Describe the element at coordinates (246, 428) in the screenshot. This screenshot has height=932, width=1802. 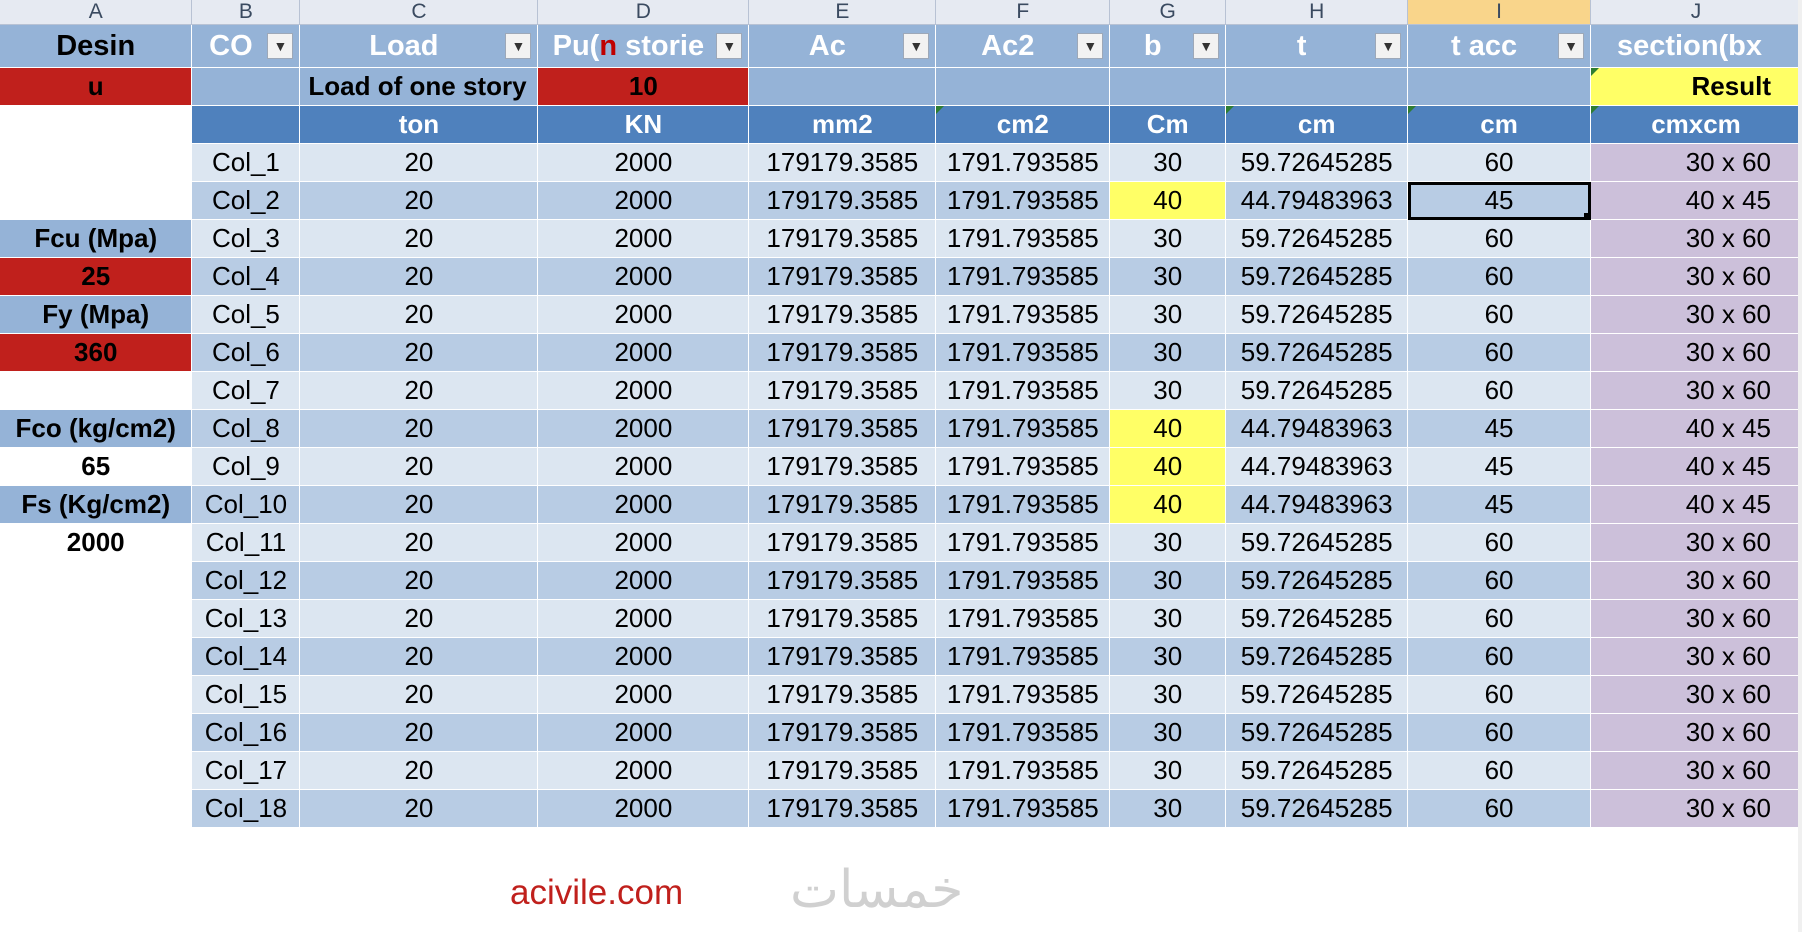
I see `col-name: Col_8` at that location.